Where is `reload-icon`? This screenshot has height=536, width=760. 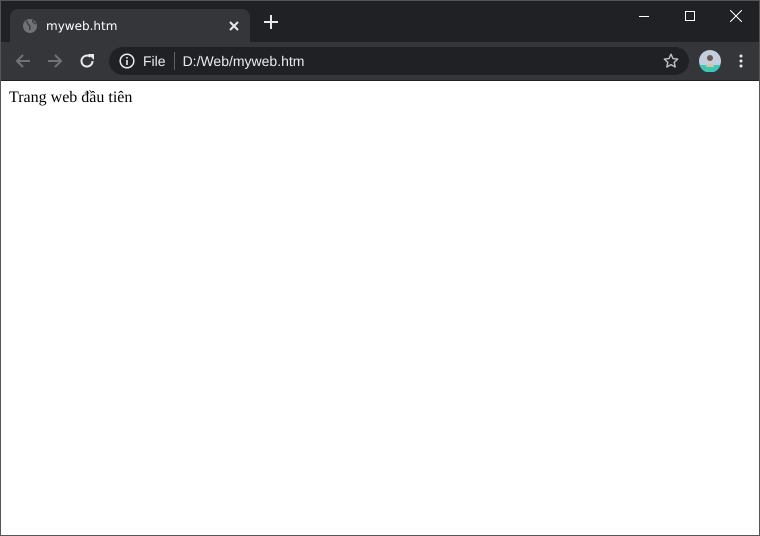 reload-icon is located at coordinates (87, 61).